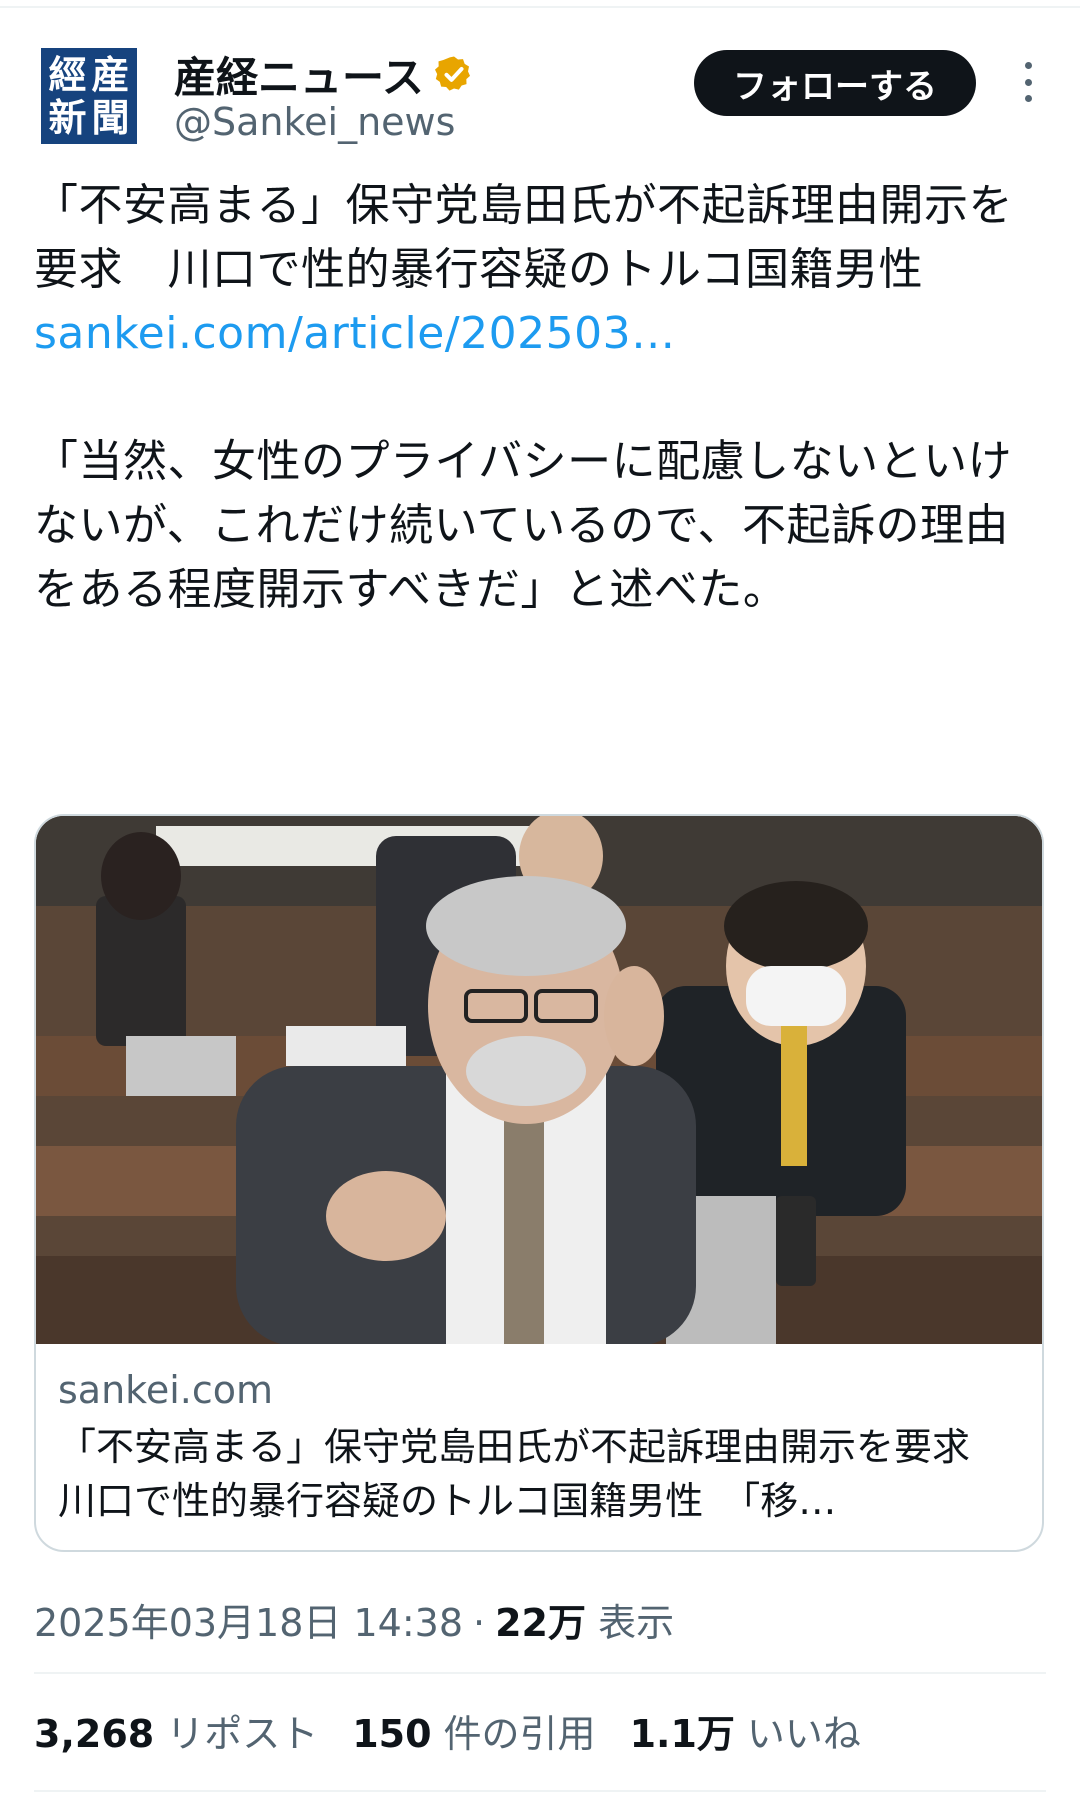 Image resolution: width=1080 pixels, height=1806 pixels. I want to click on verified-badge-icon, so click(452, 73).